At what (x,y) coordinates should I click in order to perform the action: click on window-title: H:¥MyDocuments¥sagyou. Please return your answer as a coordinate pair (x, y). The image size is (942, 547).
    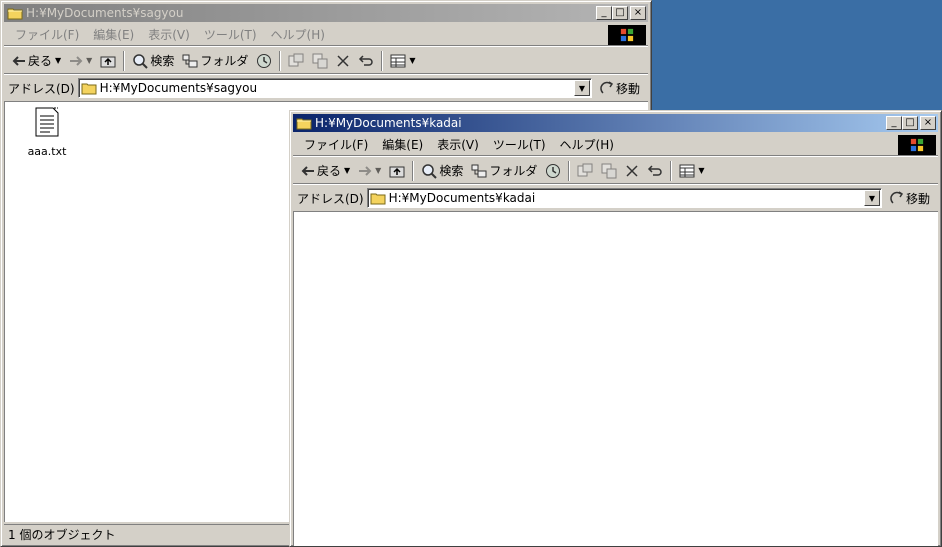
    Looking at the image, I should click on (105, 13).